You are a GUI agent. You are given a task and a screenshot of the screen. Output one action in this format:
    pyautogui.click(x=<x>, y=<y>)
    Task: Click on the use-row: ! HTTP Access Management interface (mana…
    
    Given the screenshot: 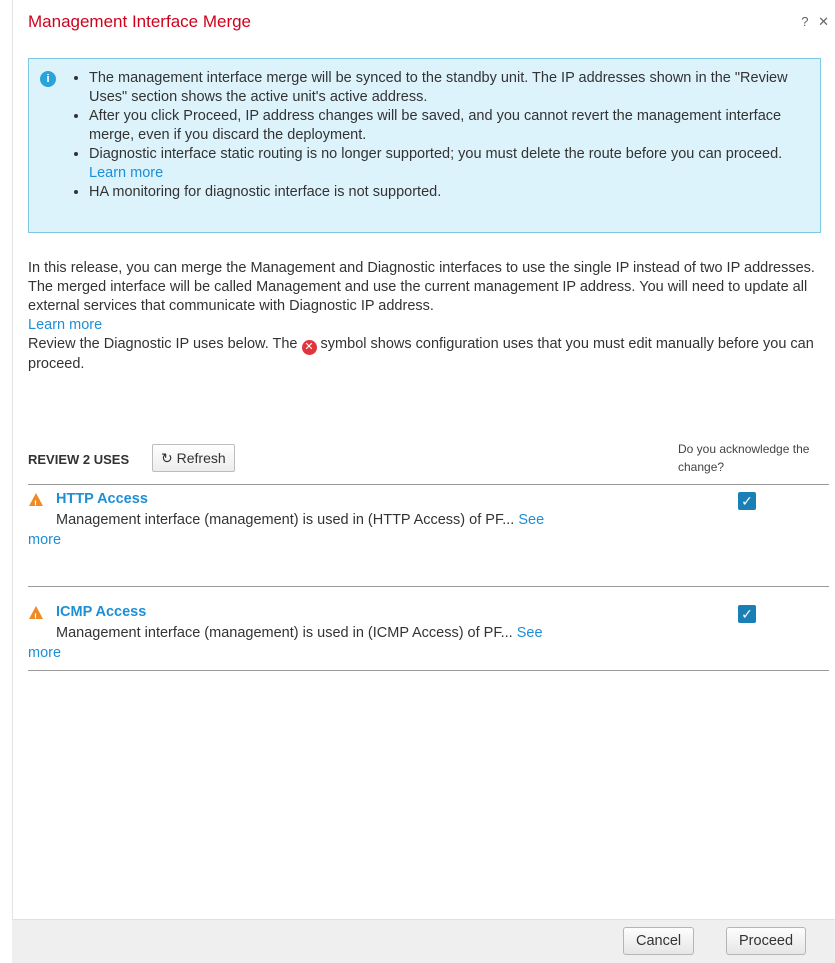 What is the action you would take?
    pyautogui.click(x=428, y=530)
    